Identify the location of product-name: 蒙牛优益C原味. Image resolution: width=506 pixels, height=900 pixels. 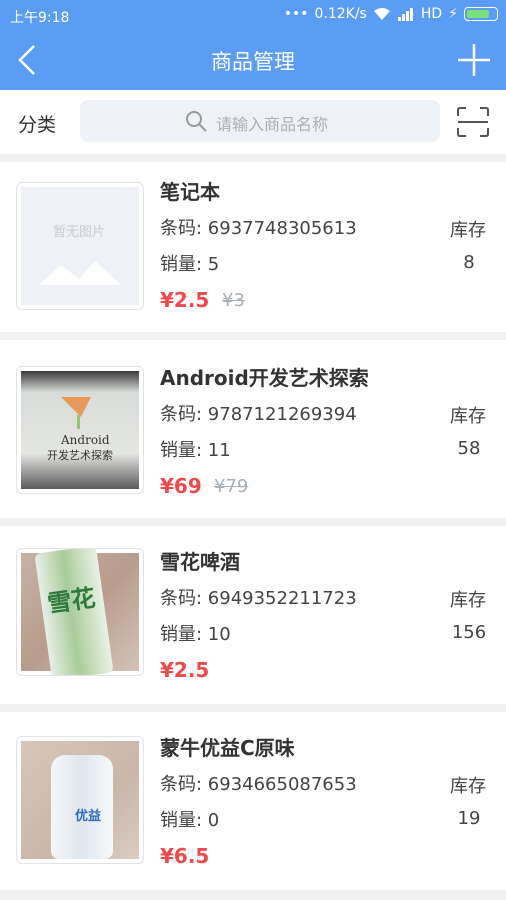
(227, 748).